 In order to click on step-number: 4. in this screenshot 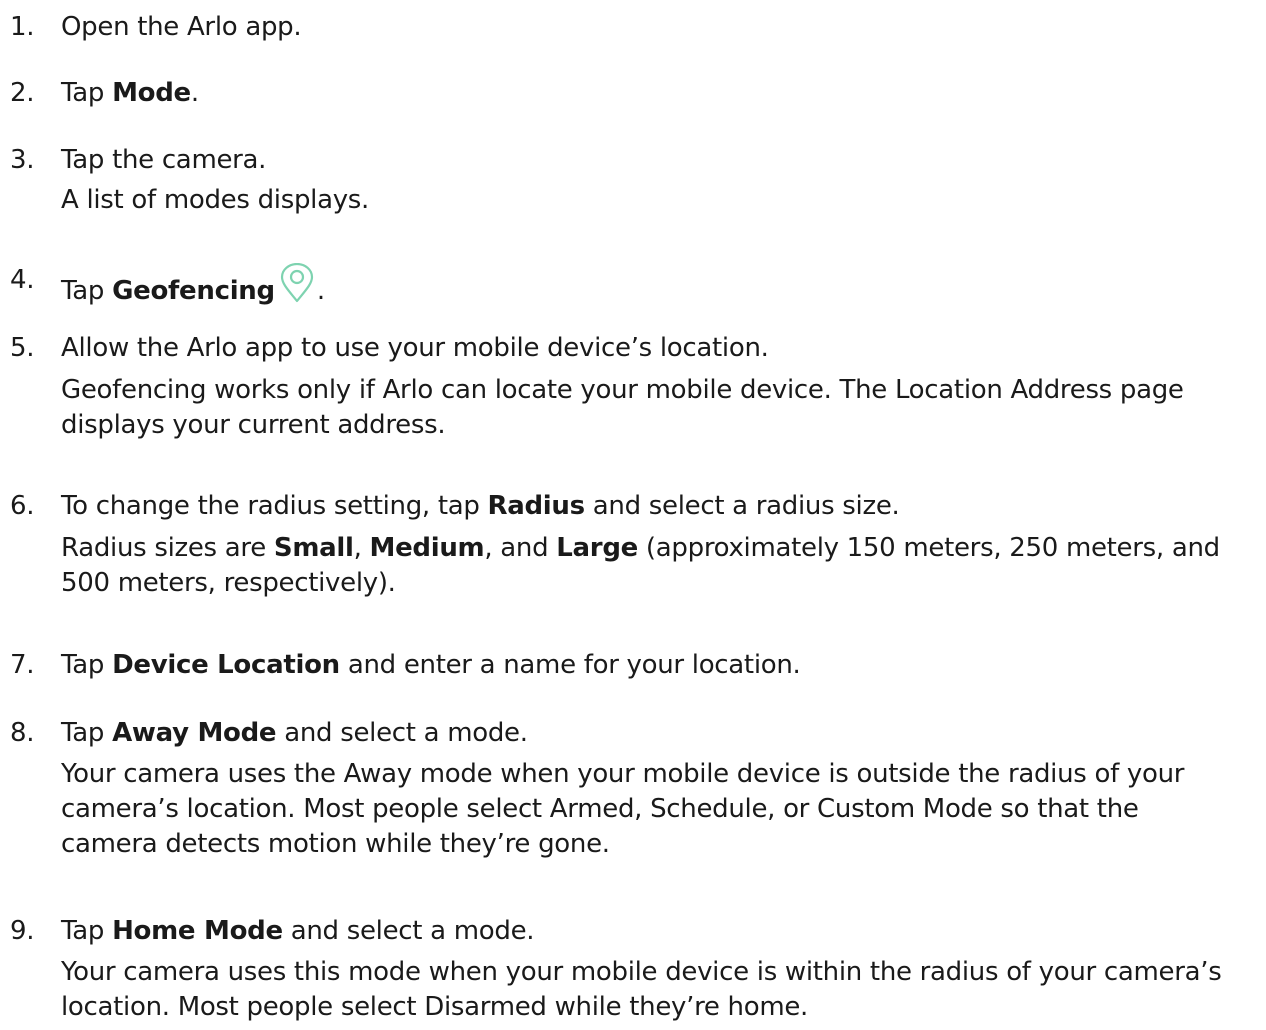, I will do `click(22, 280)`.